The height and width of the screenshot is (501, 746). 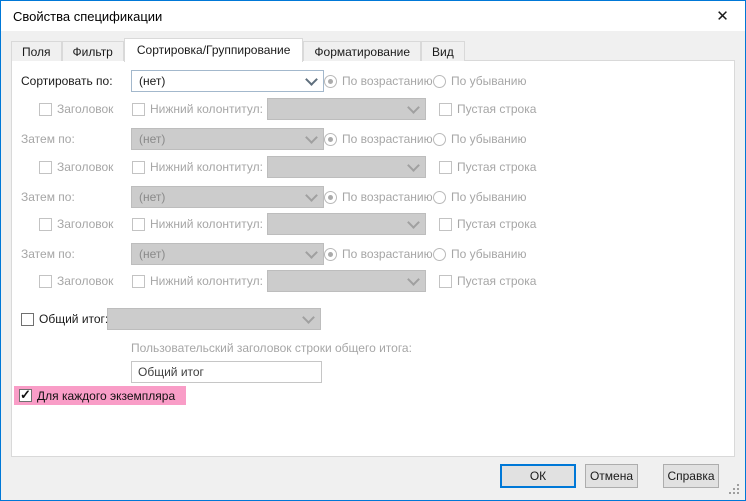 What do you see at coordinates (67, 81) in the screenshot?
I see `sort-by-label: Сортировать по:` at bounding box center [67, 81].